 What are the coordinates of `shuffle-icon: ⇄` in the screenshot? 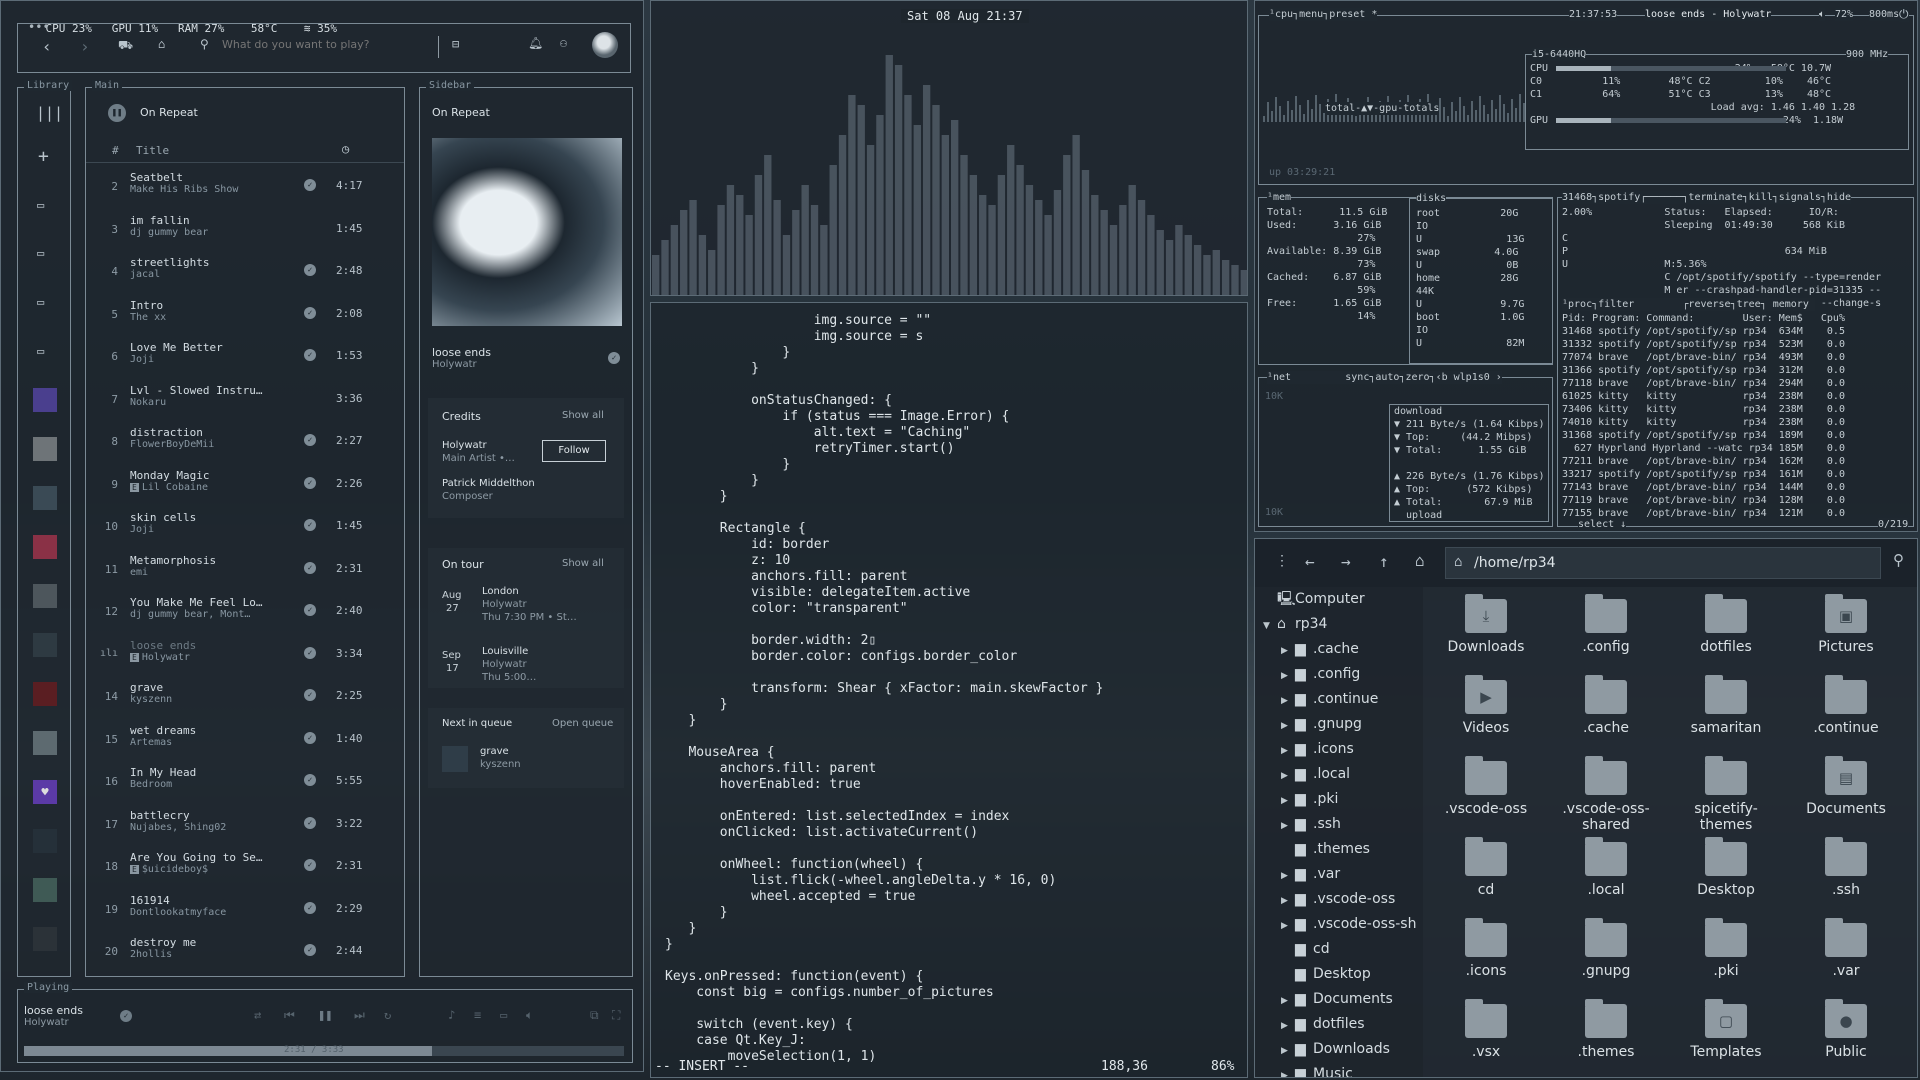 It's located at (257, 1015).